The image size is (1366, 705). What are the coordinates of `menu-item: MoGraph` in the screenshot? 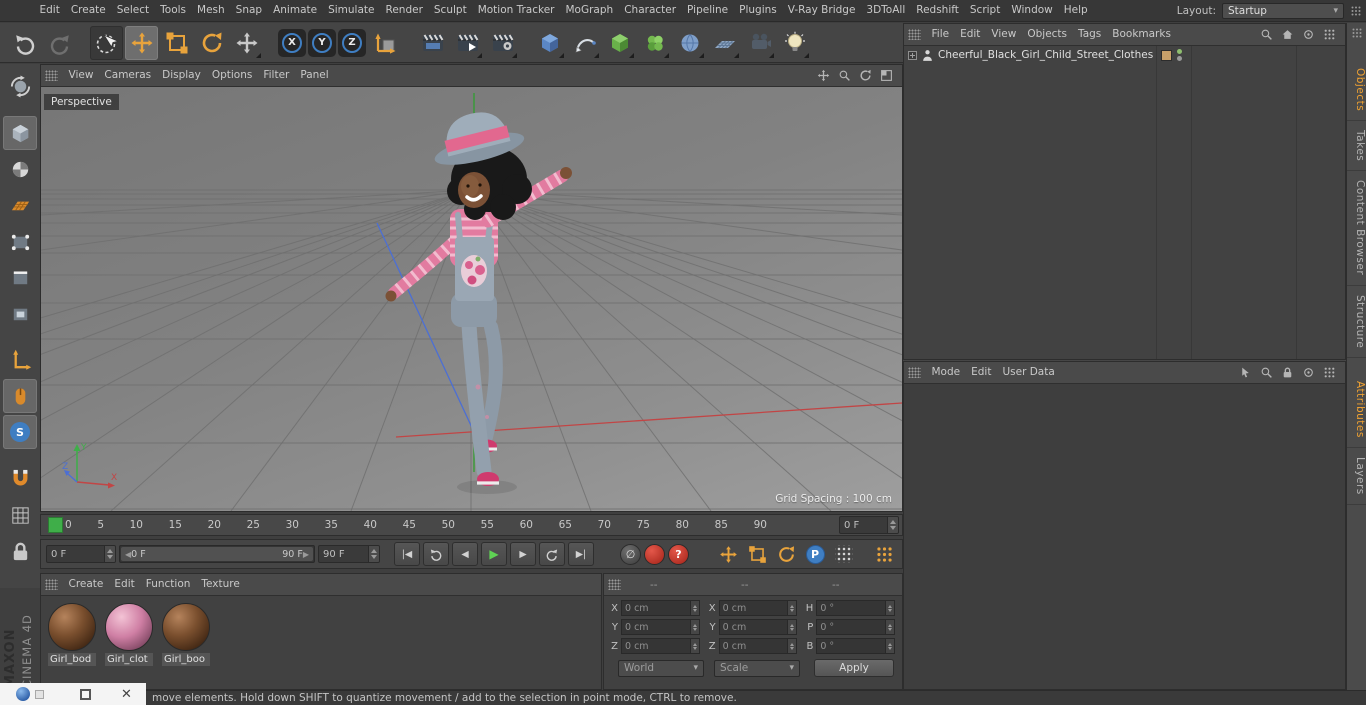 It's located at (589, 10).